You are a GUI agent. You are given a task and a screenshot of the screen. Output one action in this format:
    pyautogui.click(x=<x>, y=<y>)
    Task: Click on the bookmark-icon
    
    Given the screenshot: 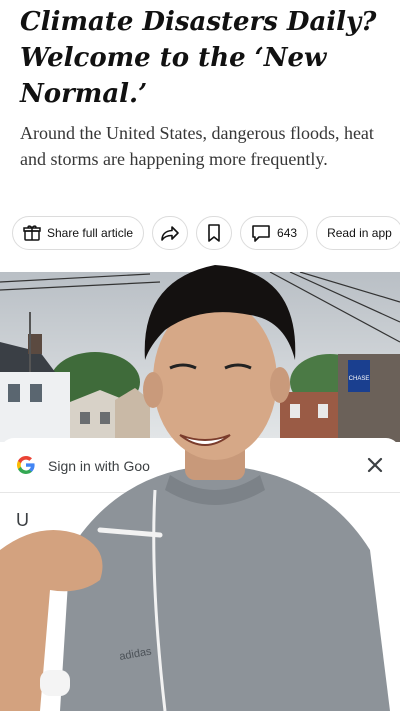 What is the action you would take?
    pyautogui.click(x=214, y=233)
    